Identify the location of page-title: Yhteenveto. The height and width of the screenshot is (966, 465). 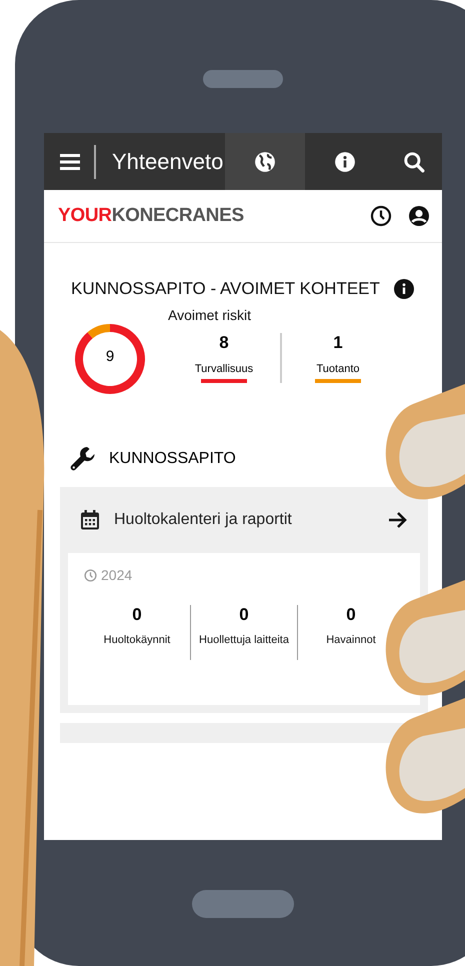
(168, 161).